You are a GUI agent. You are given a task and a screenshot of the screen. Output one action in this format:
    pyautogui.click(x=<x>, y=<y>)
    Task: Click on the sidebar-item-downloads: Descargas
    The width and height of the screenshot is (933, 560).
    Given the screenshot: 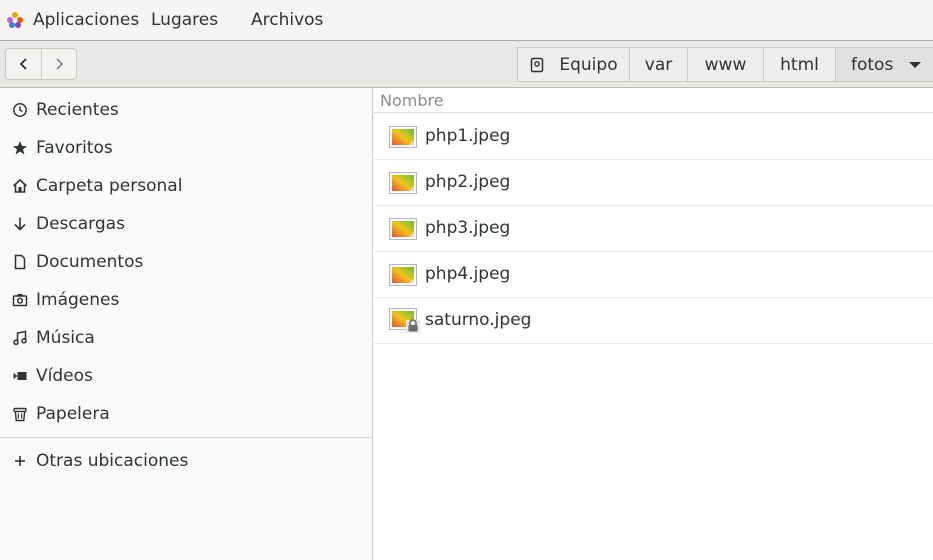 What is the action you would take?
    pyautogui.click(x=186, y=224)
    